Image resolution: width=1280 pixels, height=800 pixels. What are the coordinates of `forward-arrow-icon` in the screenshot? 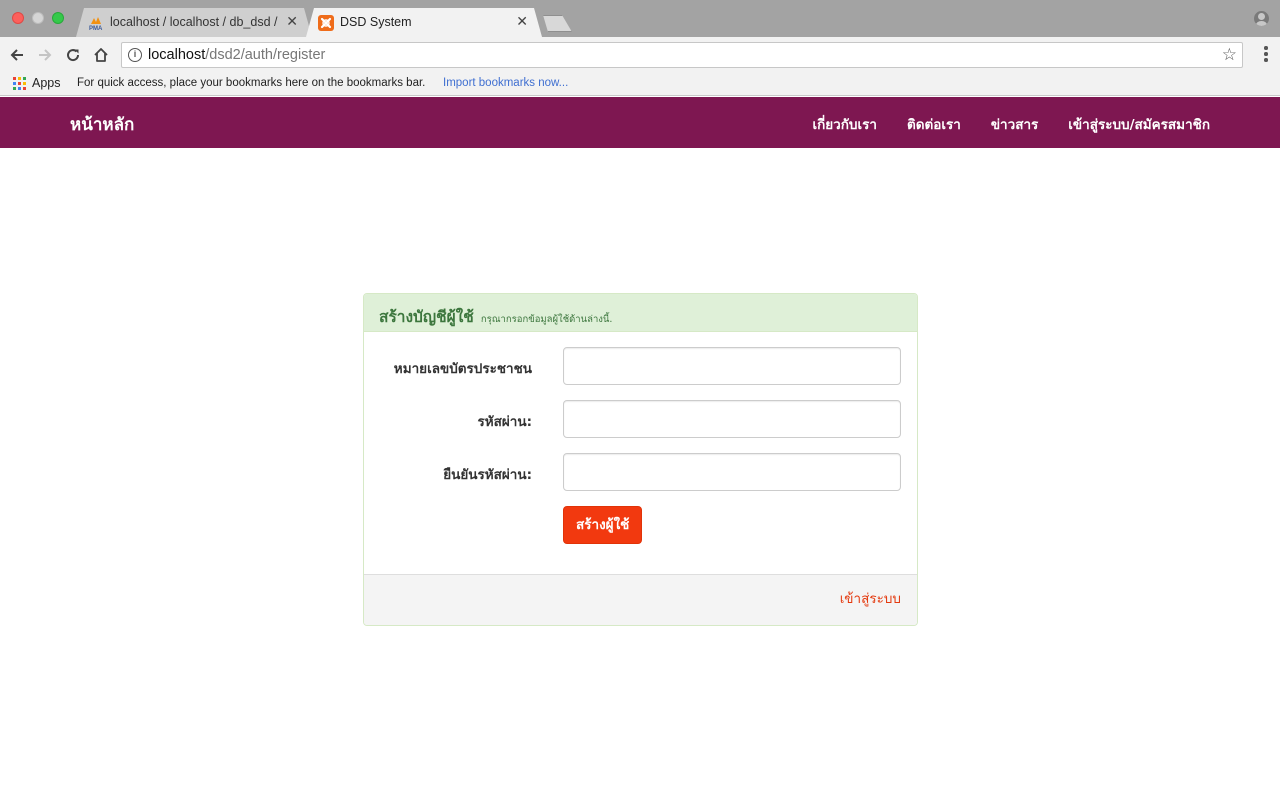 It's located at (45, 55).